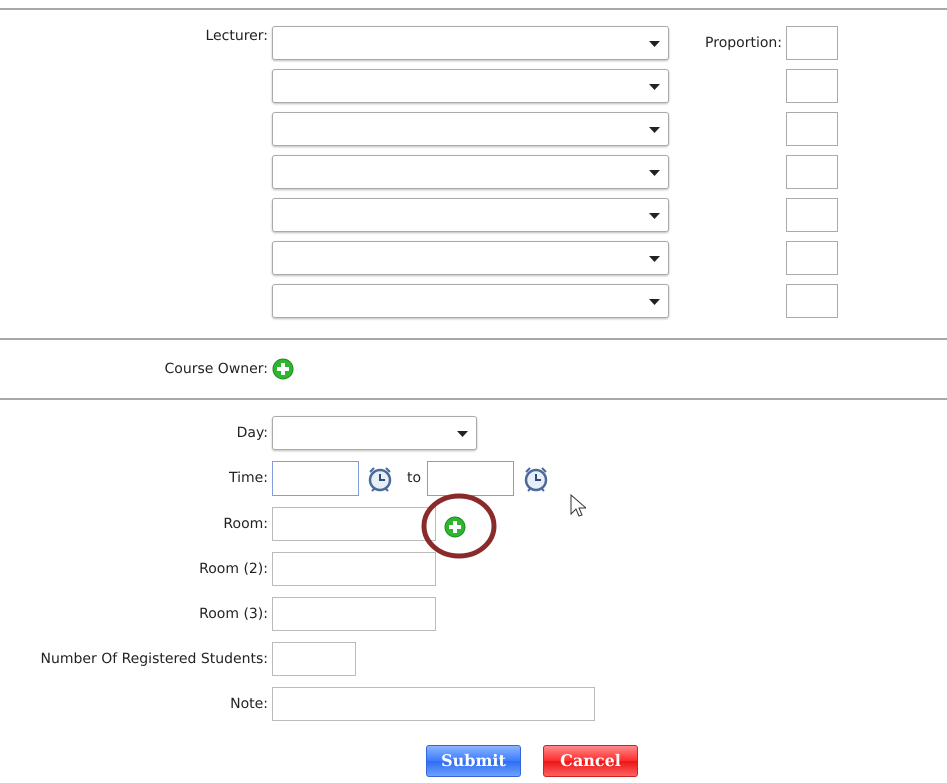 This screenshot has width=947, height=783. Describe the element at coordinates (233, 614) in the screenshot. I see `field-label: Room (3):` at that location.